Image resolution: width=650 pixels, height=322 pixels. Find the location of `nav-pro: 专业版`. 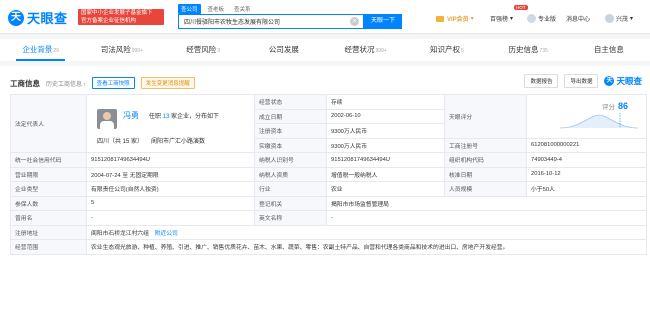

nav-pro: 专业版 is located at coordinates (541, 18).